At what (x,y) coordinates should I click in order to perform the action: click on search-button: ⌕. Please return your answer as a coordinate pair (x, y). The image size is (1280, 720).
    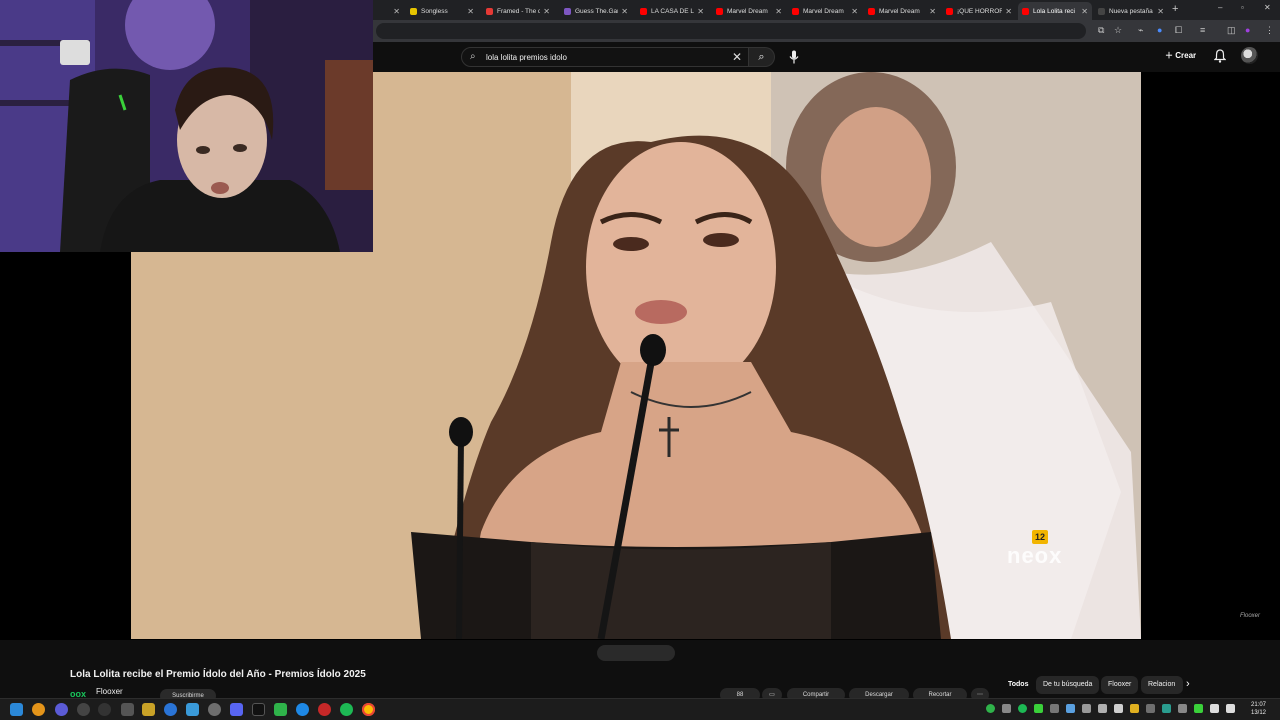
    Looking at the image, I should click on (762, 57).